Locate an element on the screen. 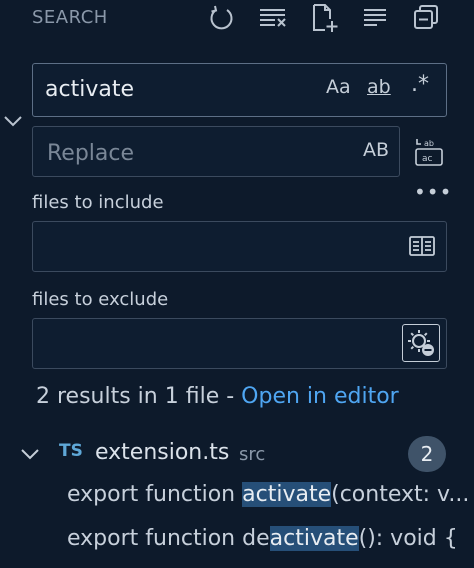 The width and height of the screenshot is (474, 568). typescript-file-icon: TS is located at coordinates (71, 451).